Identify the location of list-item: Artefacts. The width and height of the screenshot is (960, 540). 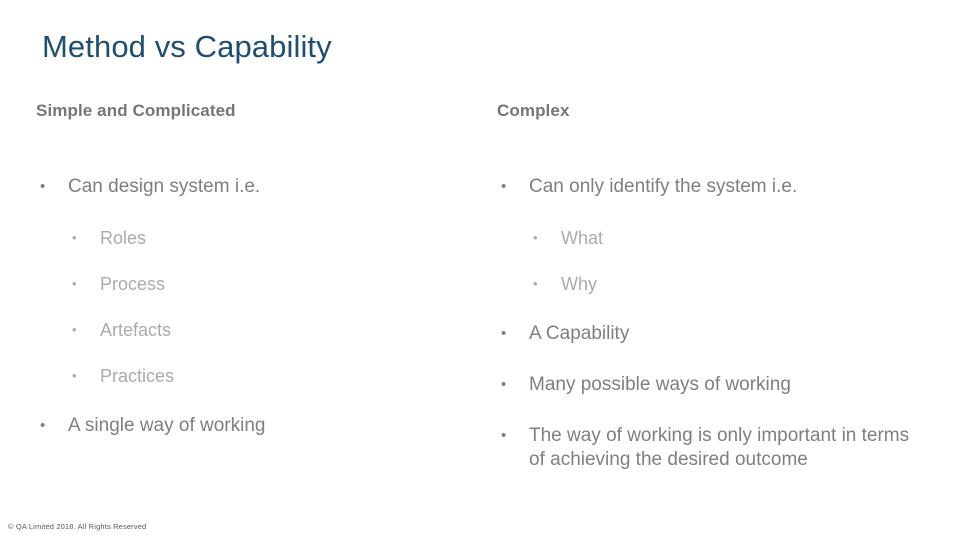
(121, 330).